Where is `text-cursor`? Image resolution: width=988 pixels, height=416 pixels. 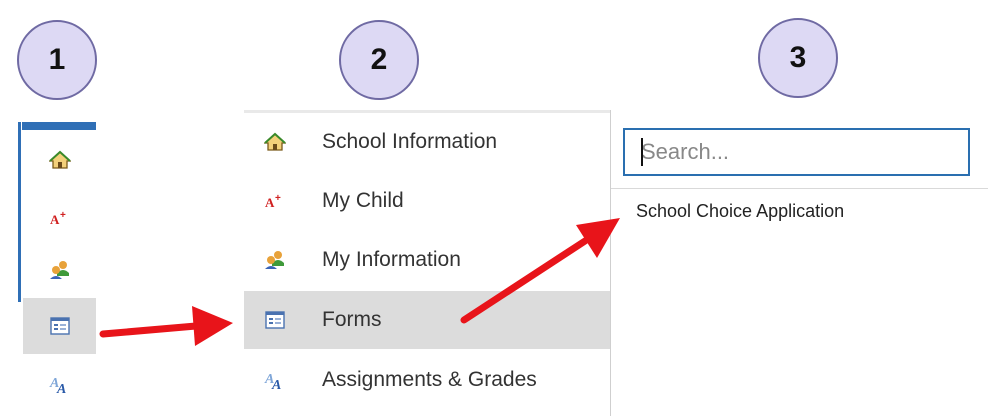
text-cursor is located at coordinates (642, 152).